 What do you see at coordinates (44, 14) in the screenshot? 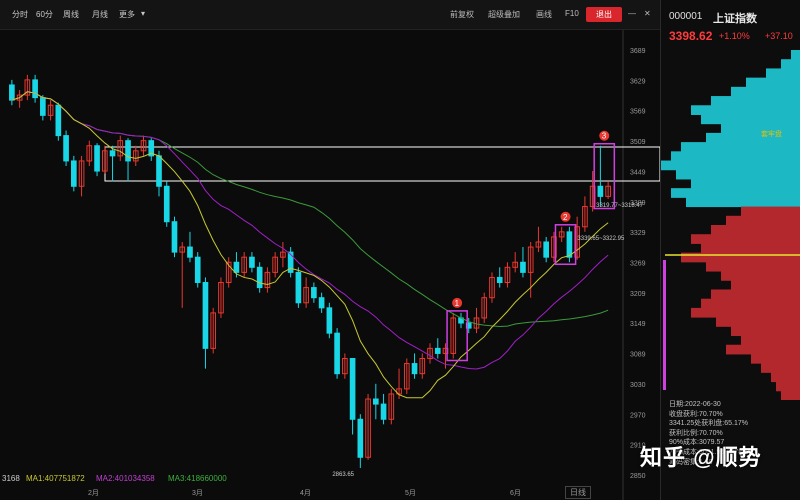
I see `tab-60min: 60分` at bounding box center [44, 14].